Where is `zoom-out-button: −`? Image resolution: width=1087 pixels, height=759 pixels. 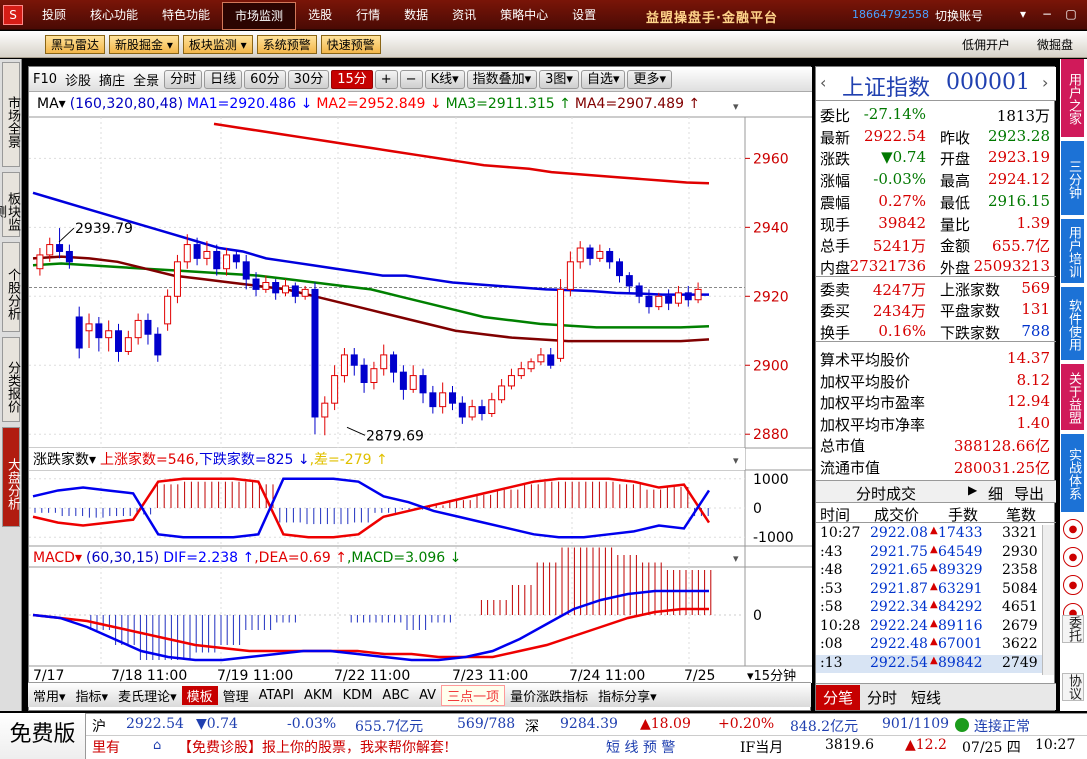
zoom-out-button: − is located at coordinates (411, 79).